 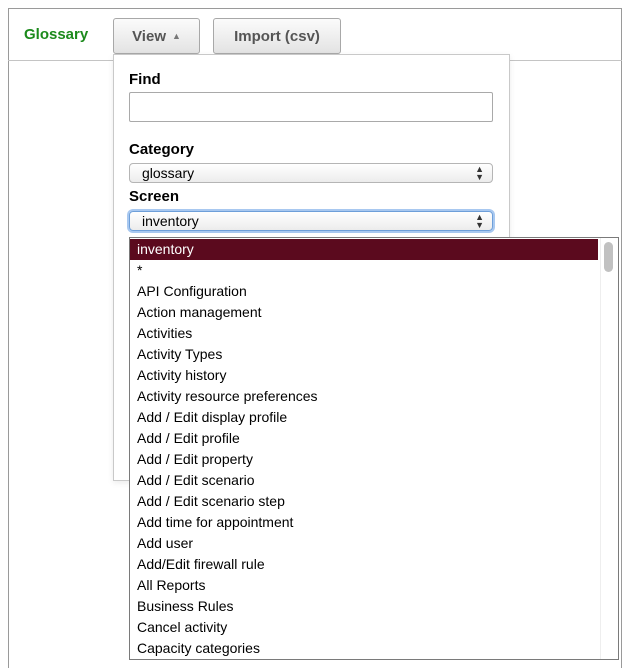 I want to click on screen-label: Screen, so click(x=154, y=196).